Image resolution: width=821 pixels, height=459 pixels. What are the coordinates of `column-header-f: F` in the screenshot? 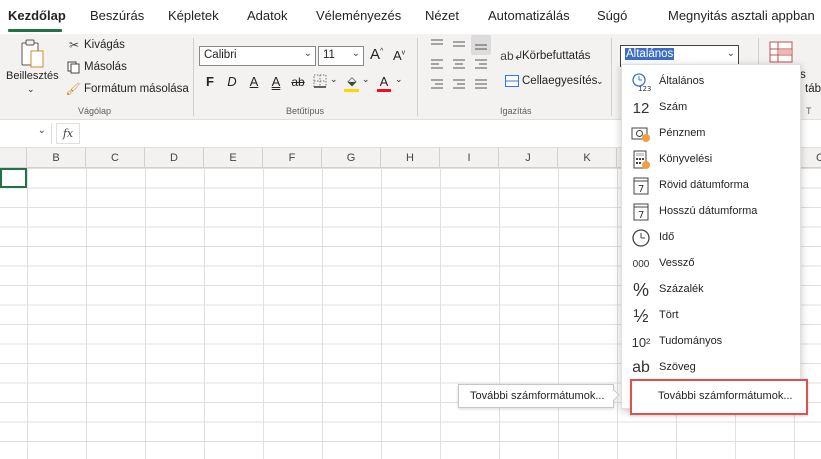 It's located at (292, 158).